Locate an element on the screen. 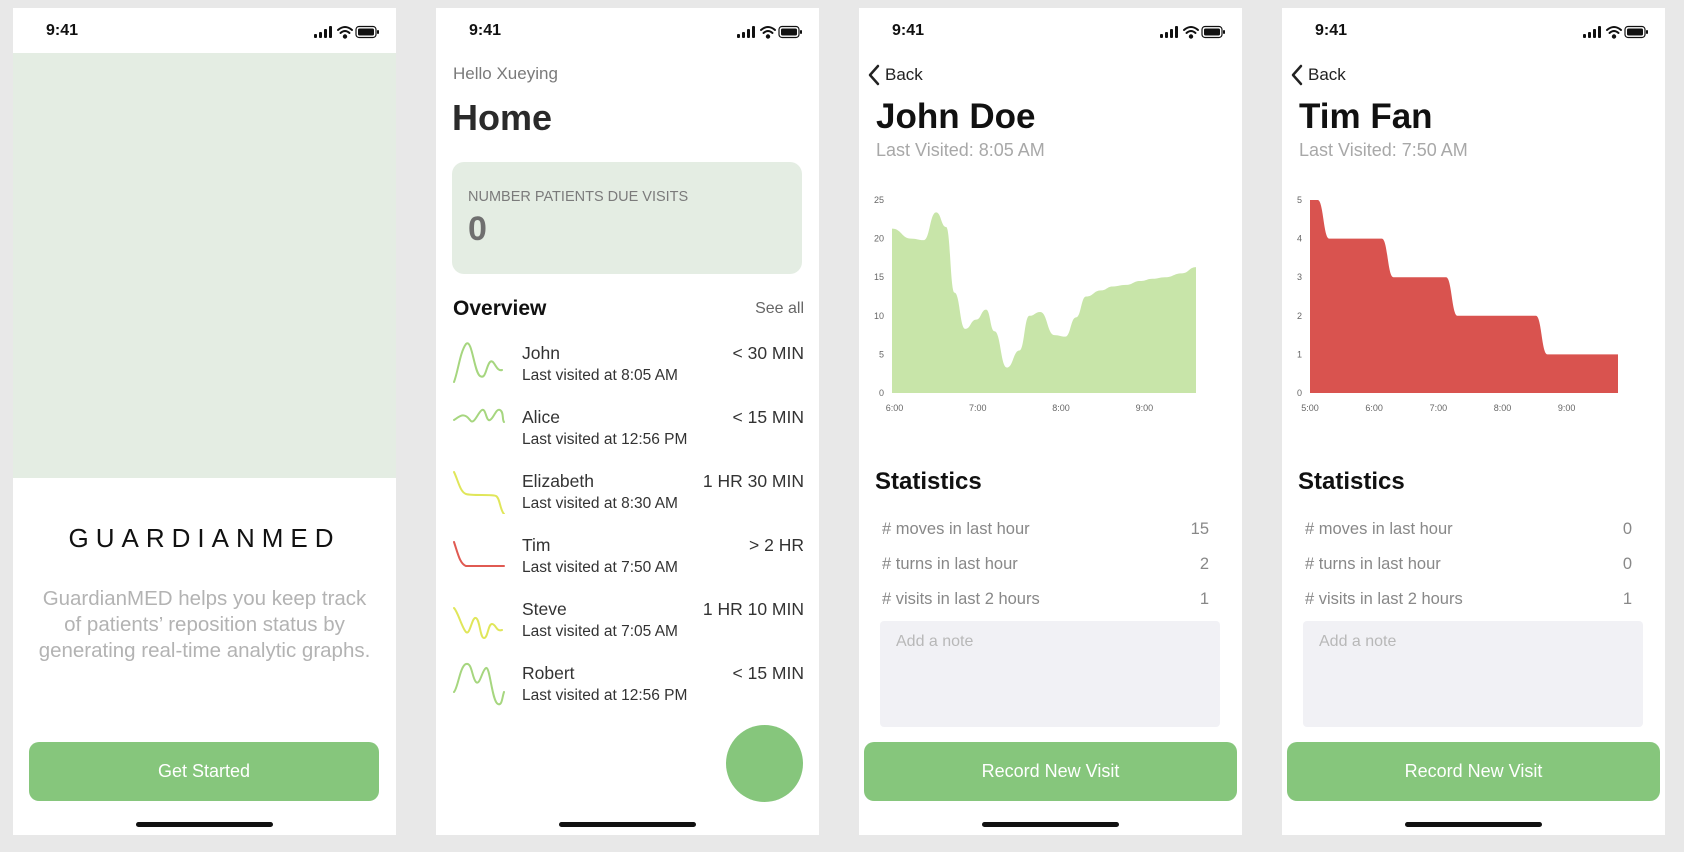 The image size is (1684, 852). stat-row-moves: # moves in last hour 0 is located at coordinates (1468, 532).